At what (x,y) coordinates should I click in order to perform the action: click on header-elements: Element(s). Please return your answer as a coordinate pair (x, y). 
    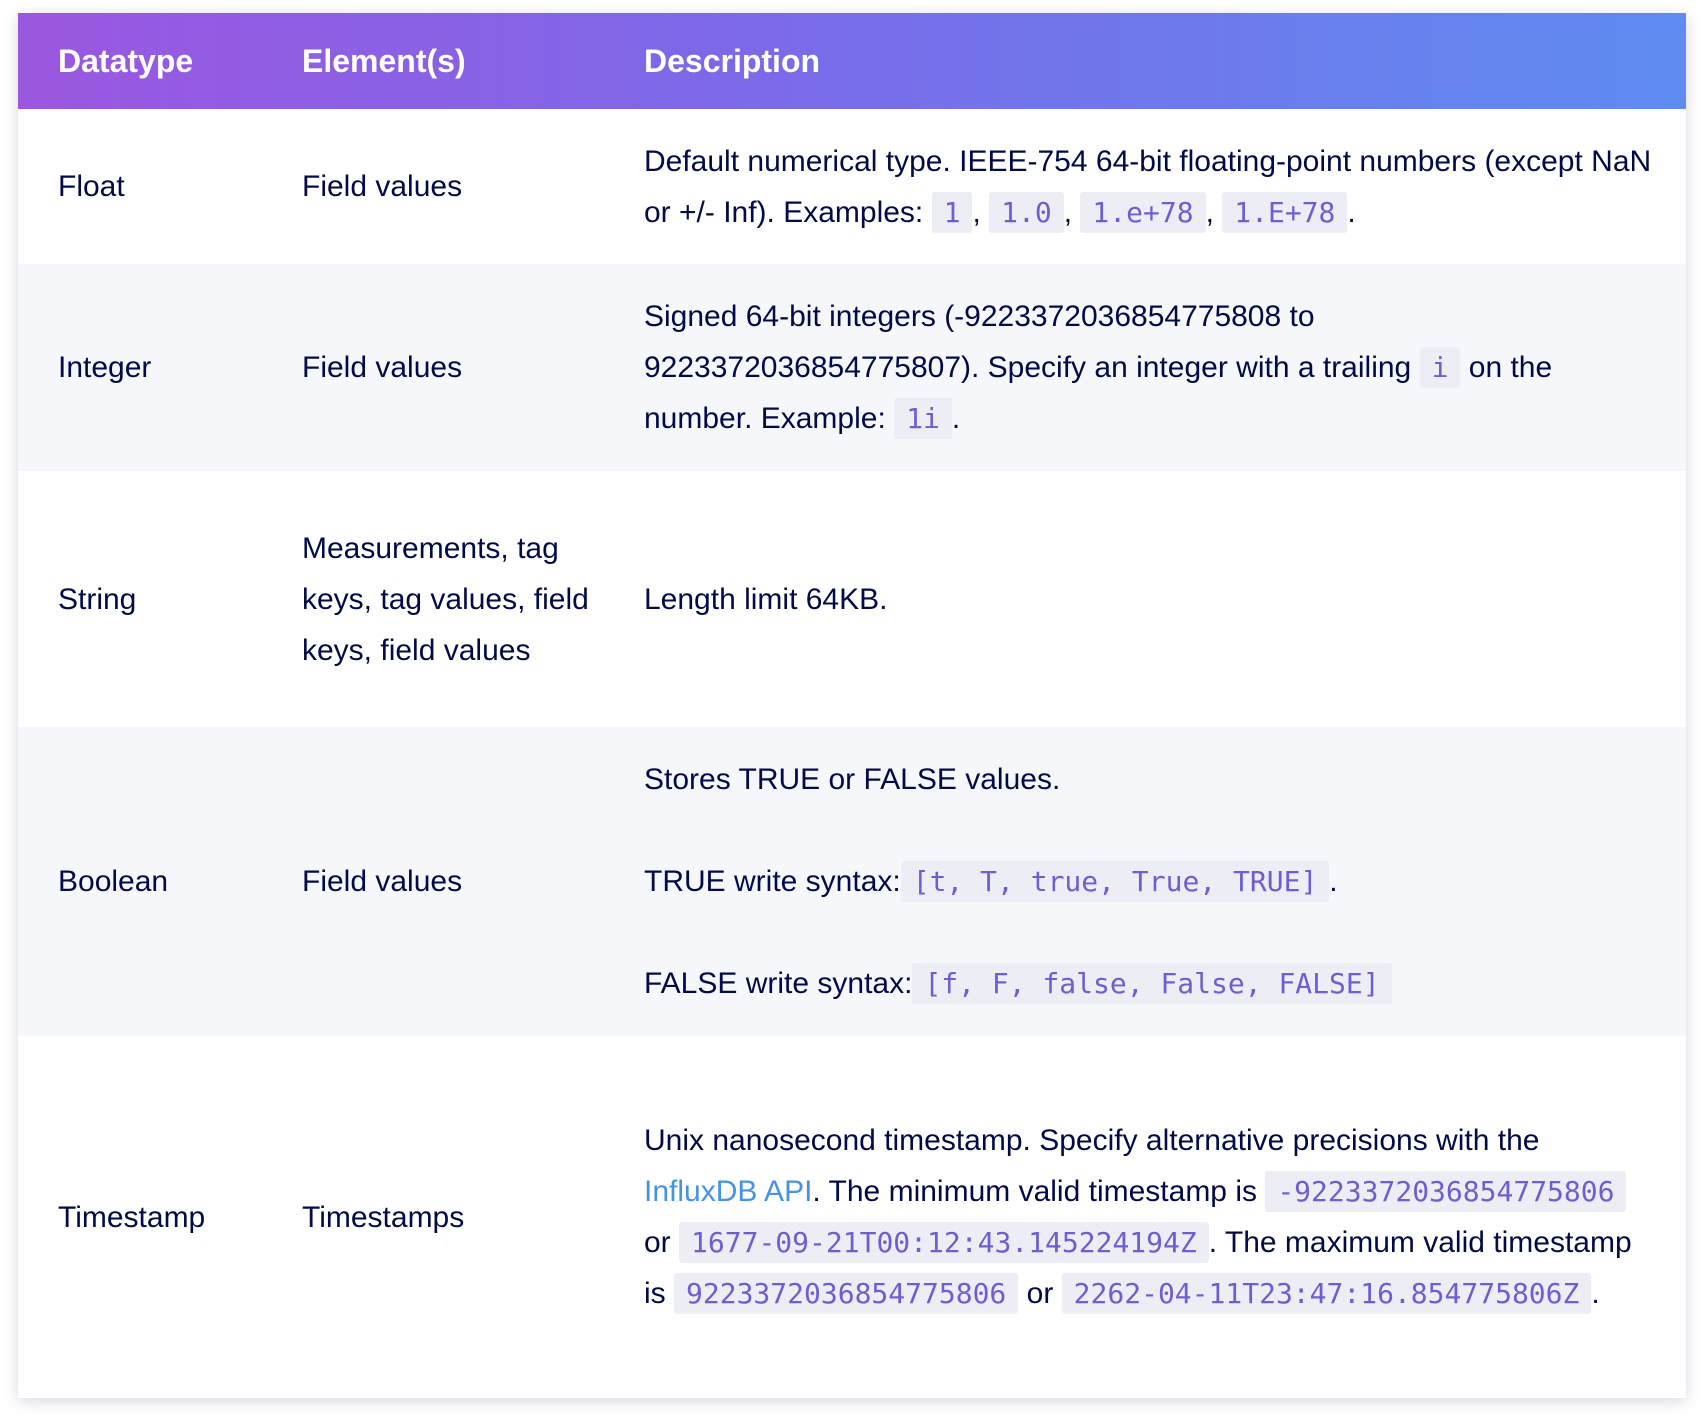
    Looking at the image, I should click on (384, 60).